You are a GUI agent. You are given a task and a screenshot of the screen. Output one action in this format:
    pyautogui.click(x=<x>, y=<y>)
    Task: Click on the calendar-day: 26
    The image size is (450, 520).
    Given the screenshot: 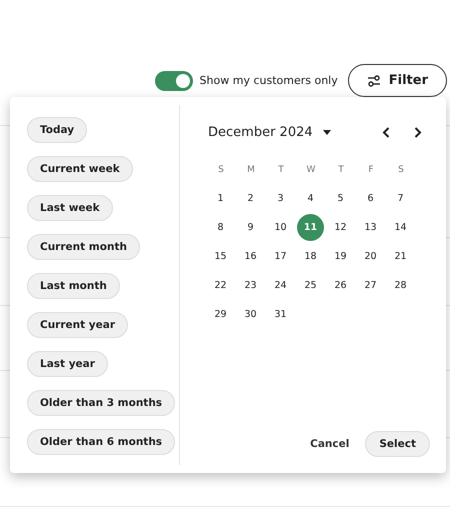 What is the action you would take?
    pyautogui.click(x=340, y=285)
    